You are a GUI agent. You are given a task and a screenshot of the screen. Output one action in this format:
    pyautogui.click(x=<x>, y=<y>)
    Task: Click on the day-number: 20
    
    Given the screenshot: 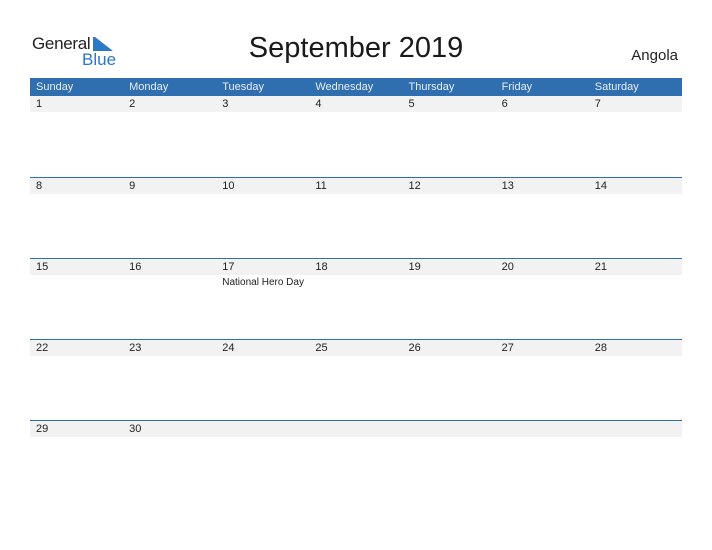 What is the action you would take?
    pyautogui.click(x=507, y=267)
    